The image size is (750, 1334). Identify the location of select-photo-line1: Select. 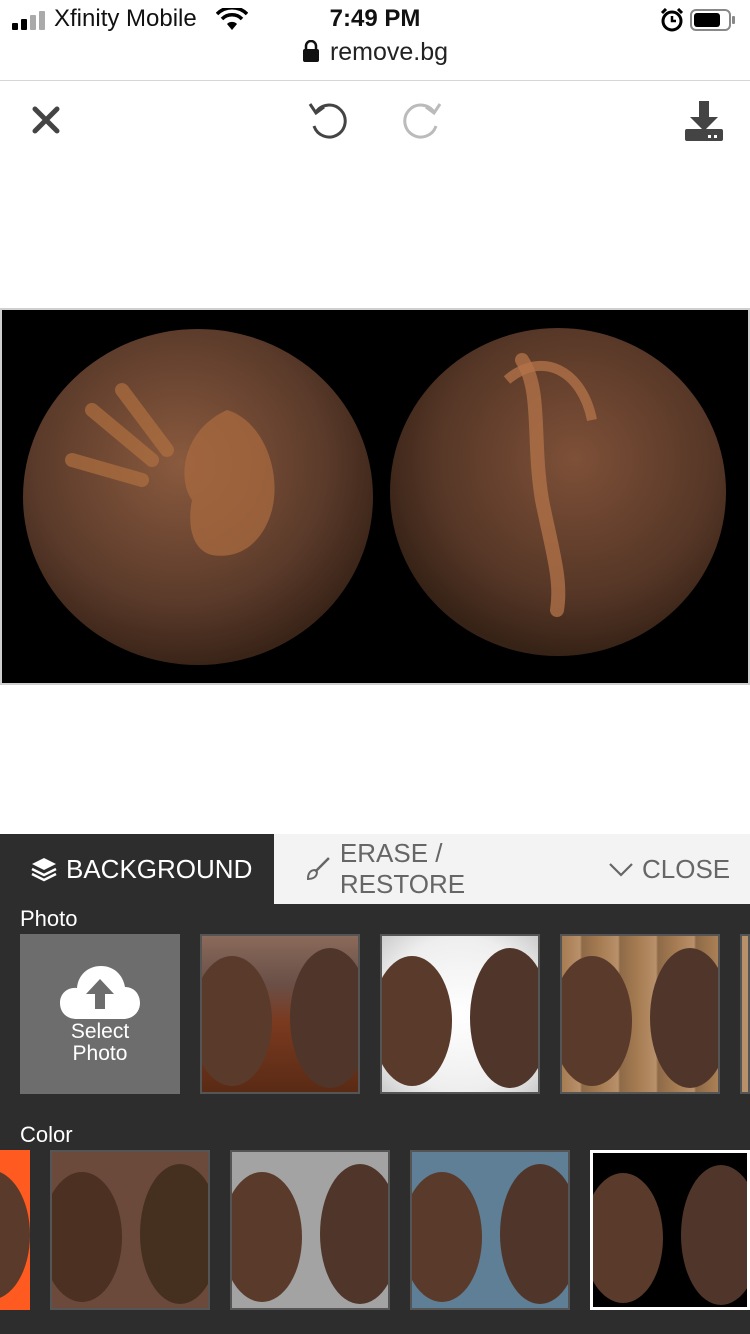
(100, 1031).